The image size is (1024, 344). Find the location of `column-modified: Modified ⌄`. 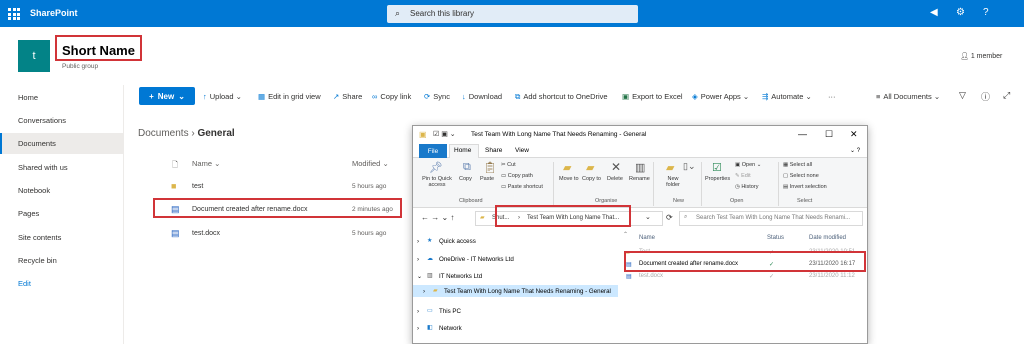

column-modified: Modified ⌄ is located at coordinates (370, 163).